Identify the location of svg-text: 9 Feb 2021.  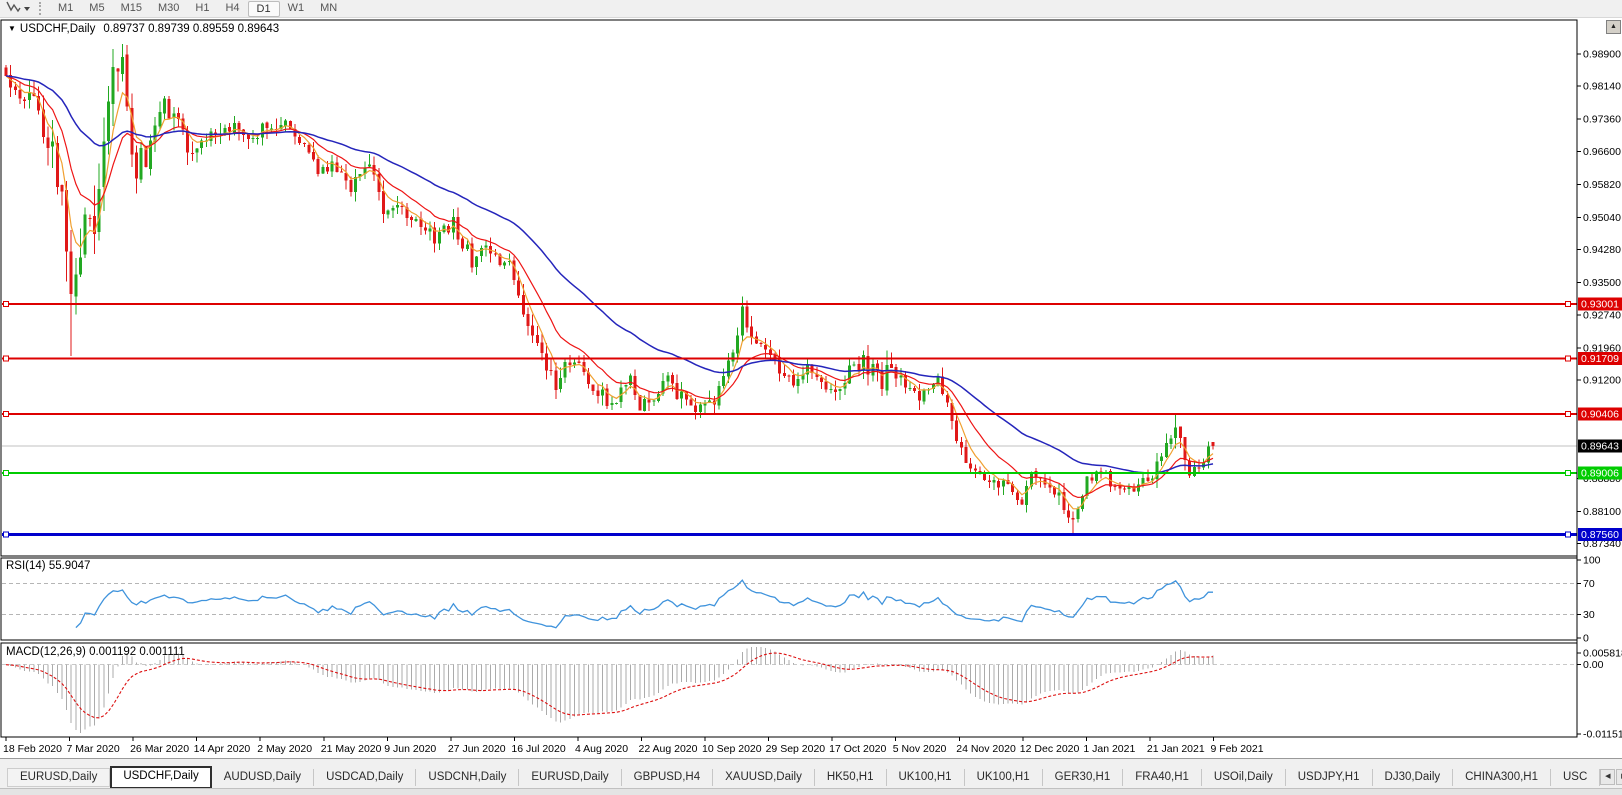
(1236, 749).